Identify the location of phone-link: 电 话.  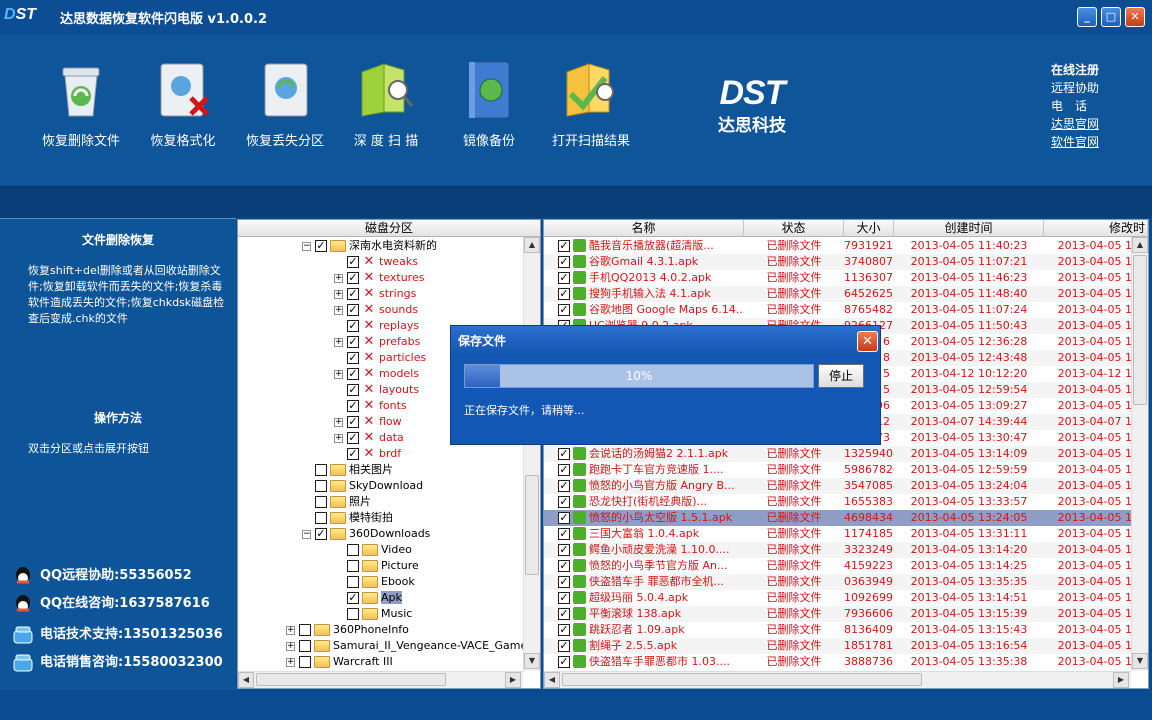
(1075, 106).